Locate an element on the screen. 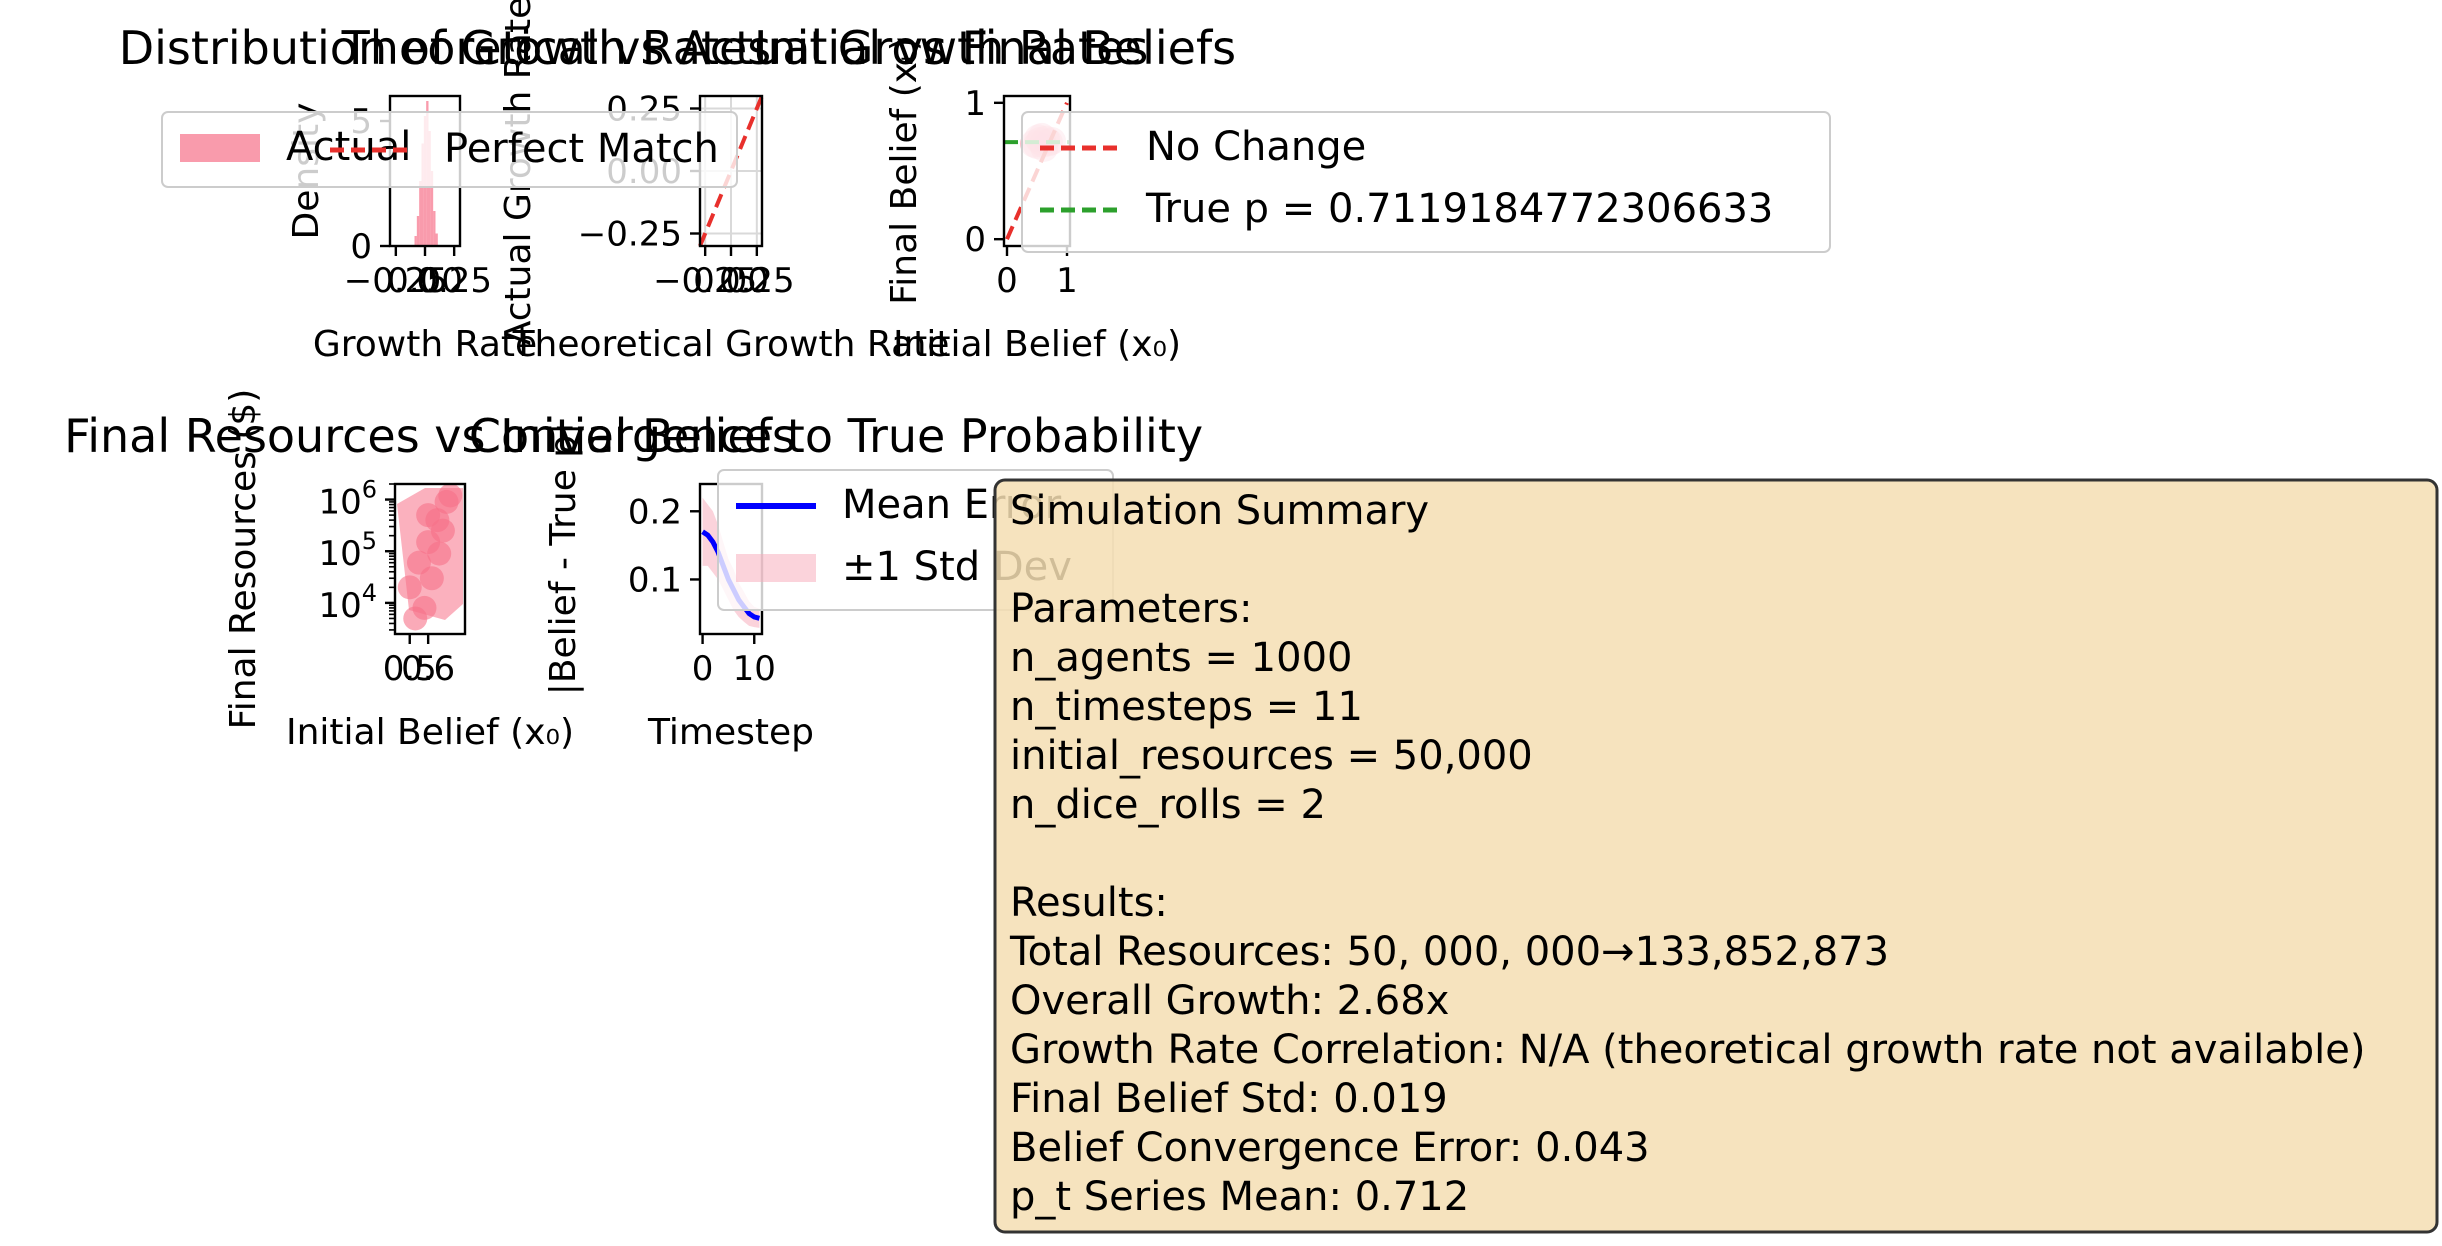  y-tick-label: 104 is located at coordinates (347, 602).